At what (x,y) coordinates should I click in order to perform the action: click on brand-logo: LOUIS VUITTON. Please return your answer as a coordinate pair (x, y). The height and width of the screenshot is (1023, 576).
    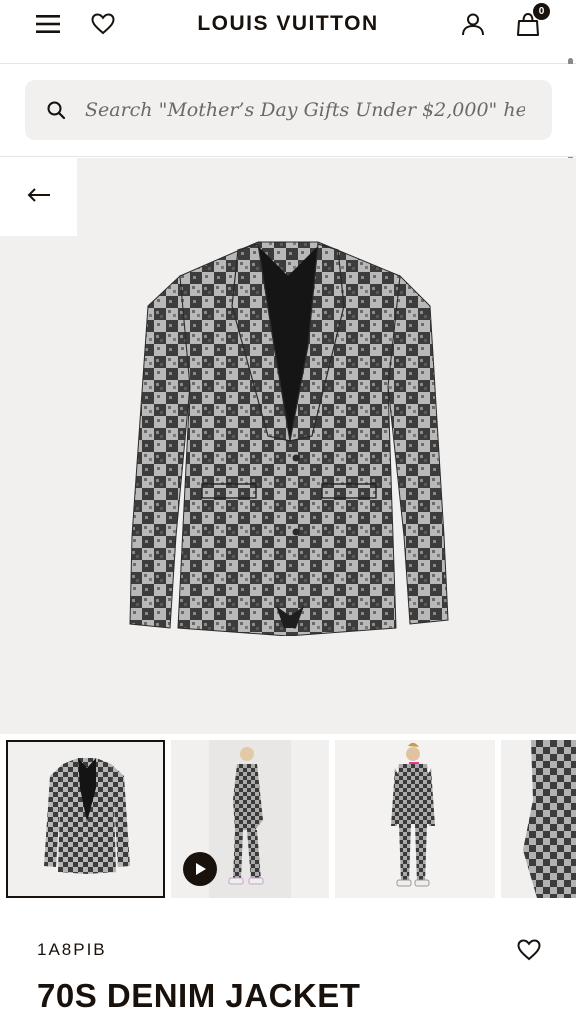
    Looking at the image, I should click on (288, 24).